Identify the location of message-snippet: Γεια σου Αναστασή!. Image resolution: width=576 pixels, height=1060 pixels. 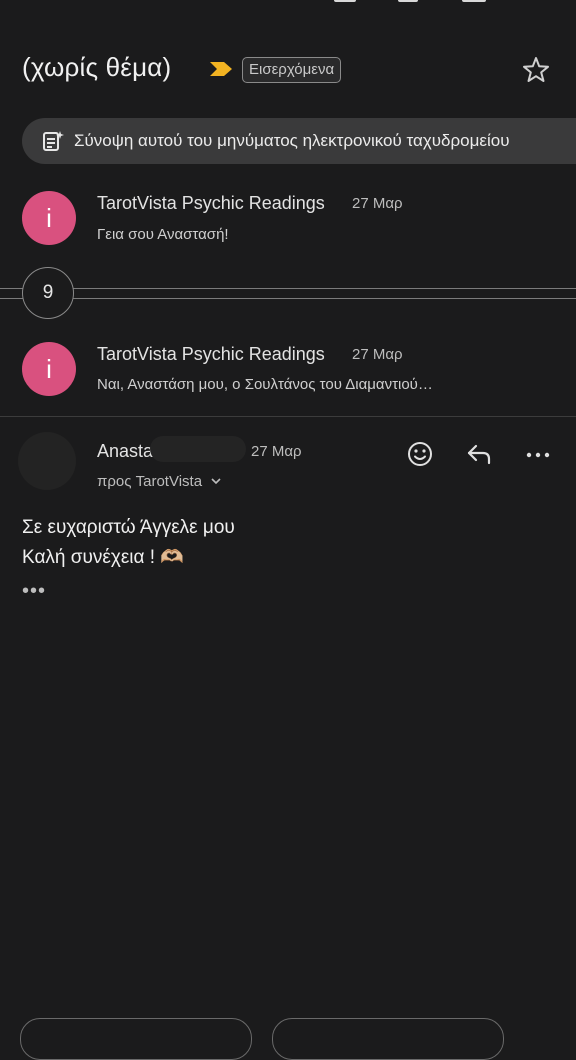
(163, 234).